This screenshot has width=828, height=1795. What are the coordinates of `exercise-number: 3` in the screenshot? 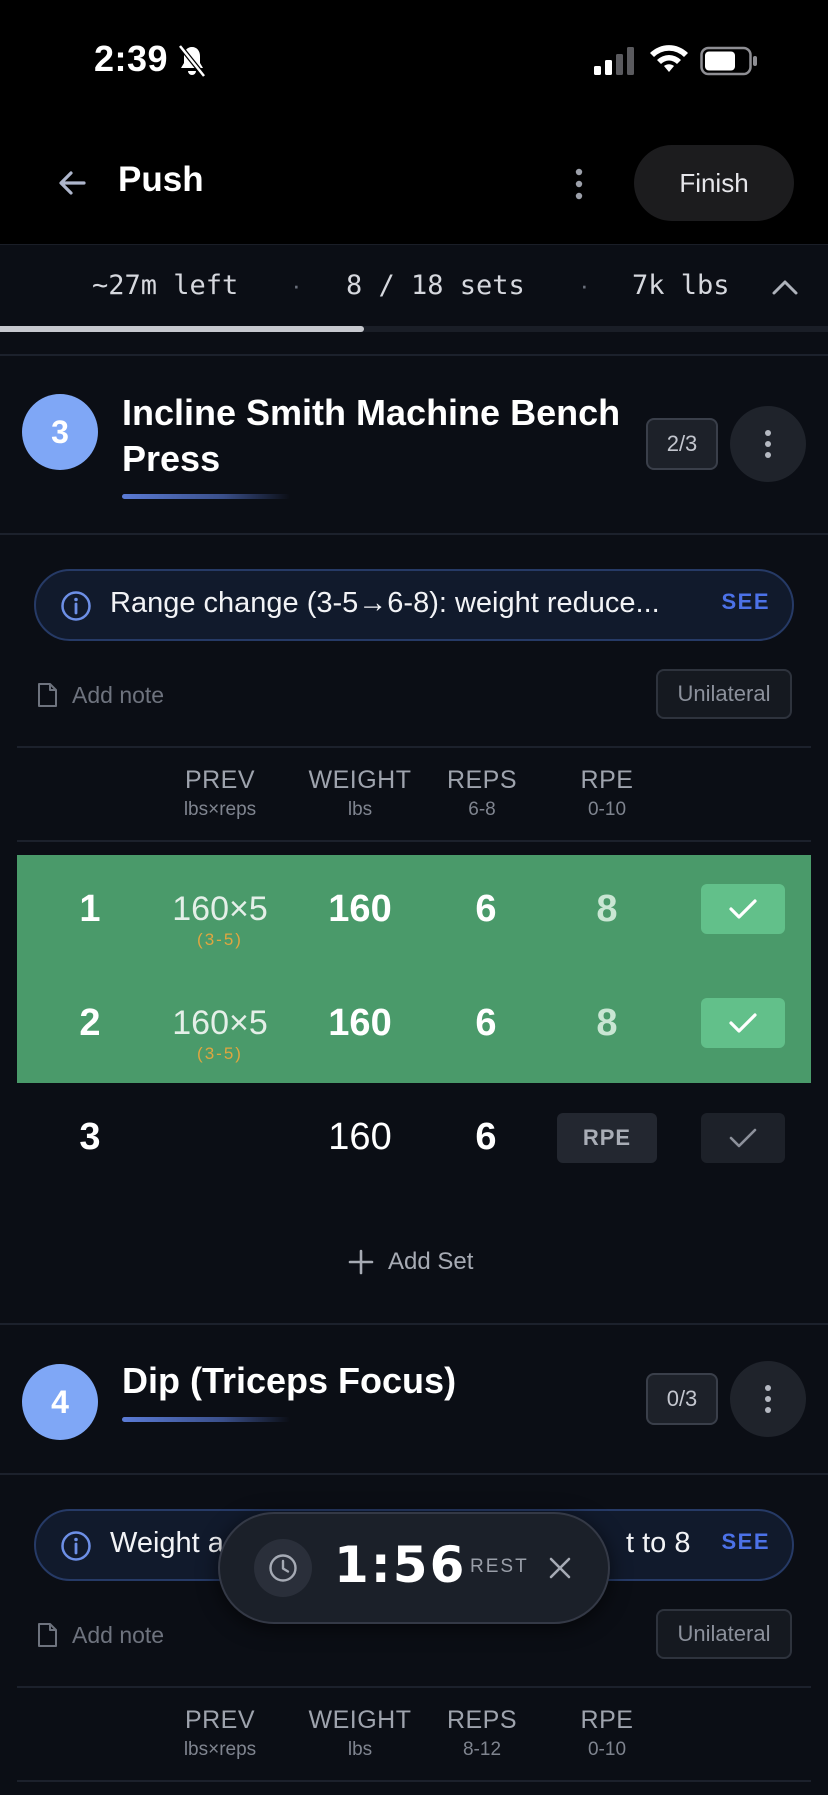 It's located at (60, 432).